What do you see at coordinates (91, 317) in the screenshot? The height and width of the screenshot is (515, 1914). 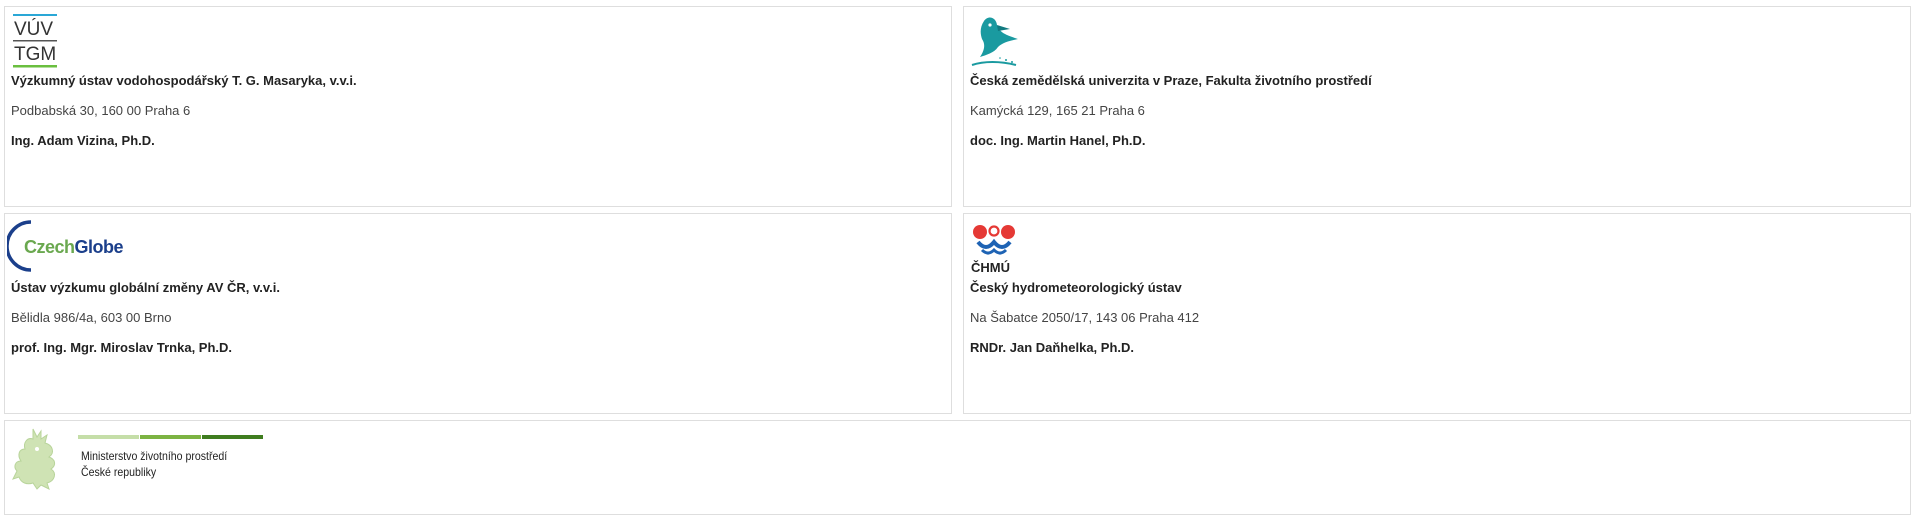 I see `partner-address: Bělidla 986/4a, 603 00 Brno` at bounding box center [91, 317].